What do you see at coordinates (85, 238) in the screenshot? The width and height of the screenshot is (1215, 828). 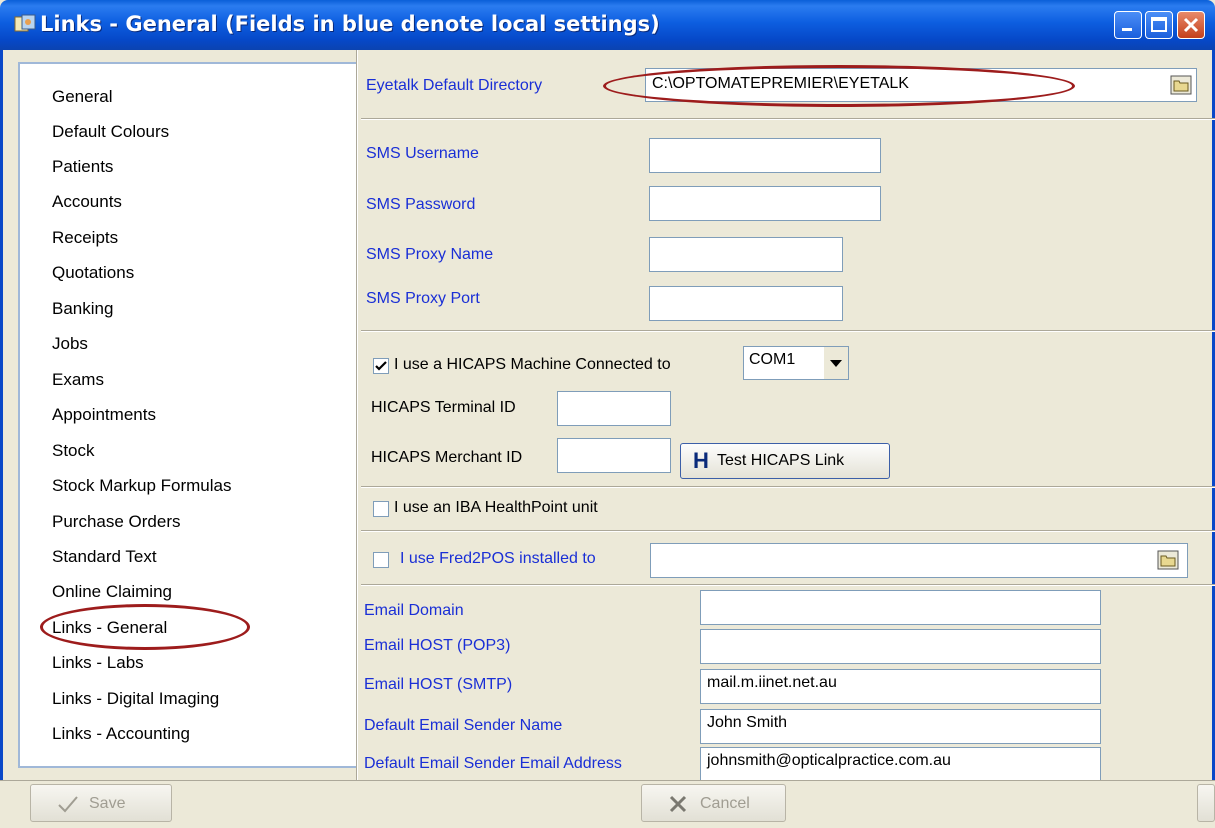 I see `nav-item-receipts: Receipts` at bounding box center [85, 238].